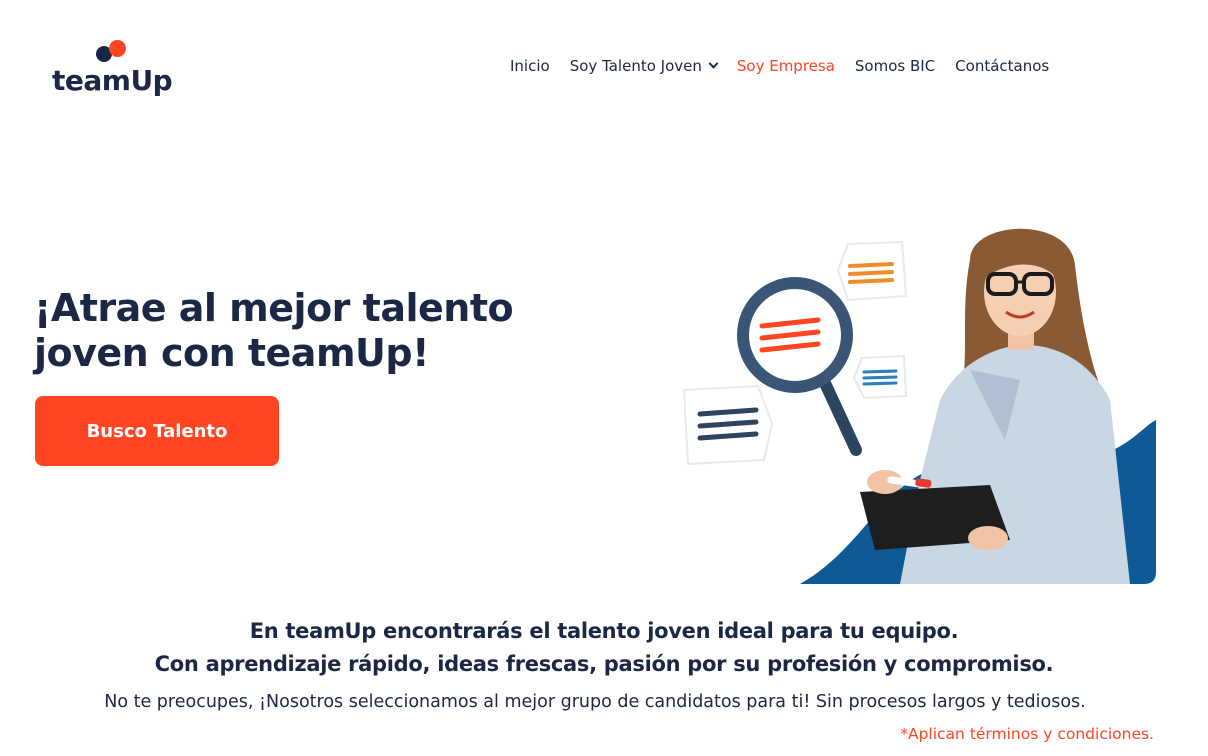 This screenshot has height=756, width=1208. Describe the element at coordinates (895, 66) in the screenshot. I see `nav-item-somos-bic: Somos BIC` at that location.